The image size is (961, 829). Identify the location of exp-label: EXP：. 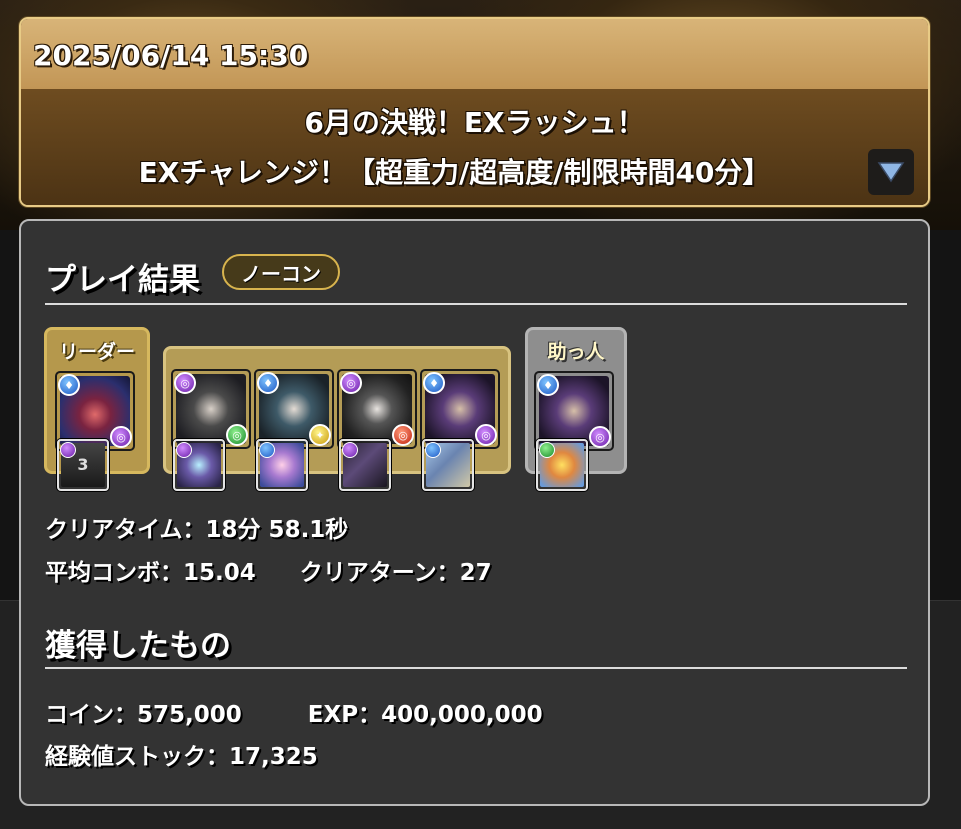
(344, 715).